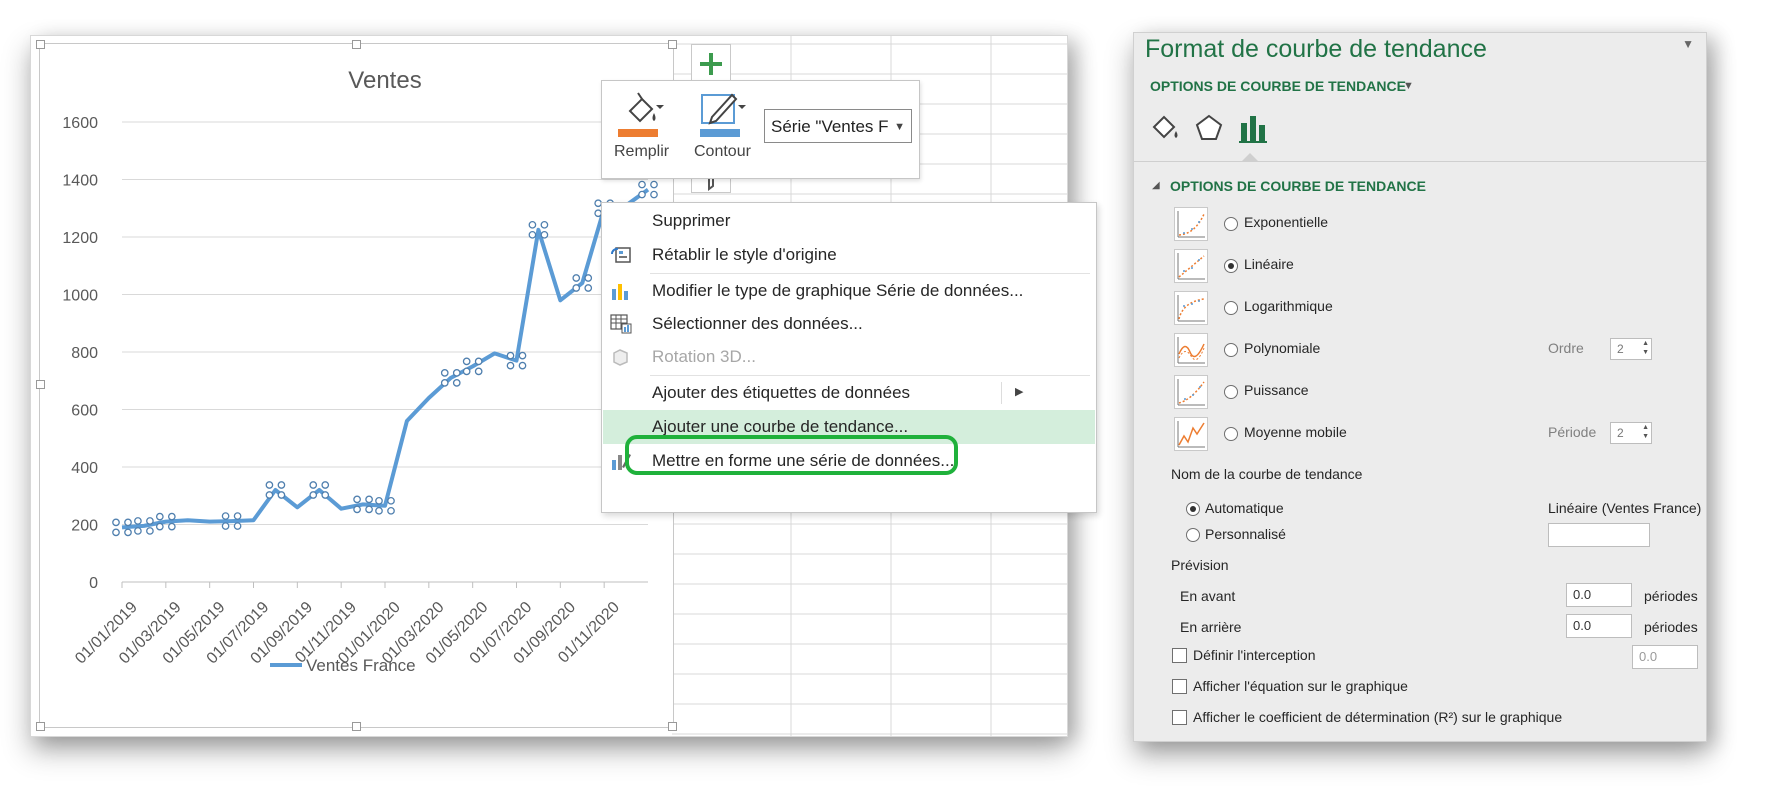  What do you see at coordinates (1408, 86) in the screenshot?
I see `subtitle-dropdown-icon: ▼` at bounding box center [1408, 86].